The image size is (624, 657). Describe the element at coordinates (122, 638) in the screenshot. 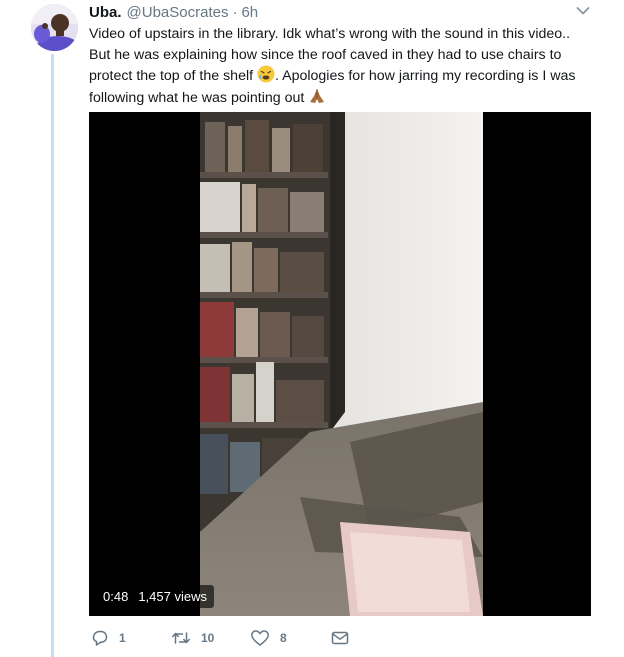

I see `reply-count: 1` at that location.